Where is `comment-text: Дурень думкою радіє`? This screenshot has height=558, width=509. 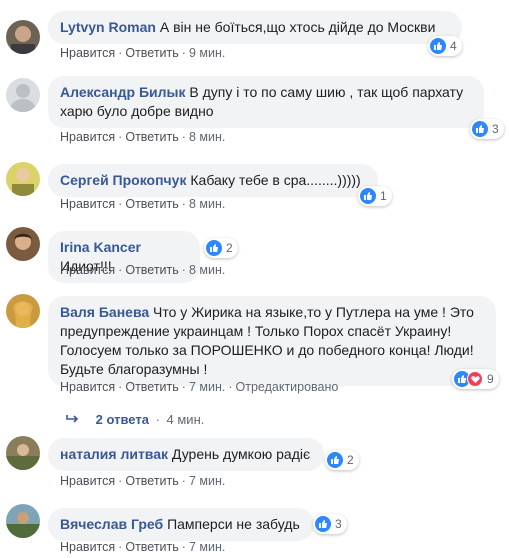
comment-text: Дурень думкою радіє is located at coordinates (241, 454).